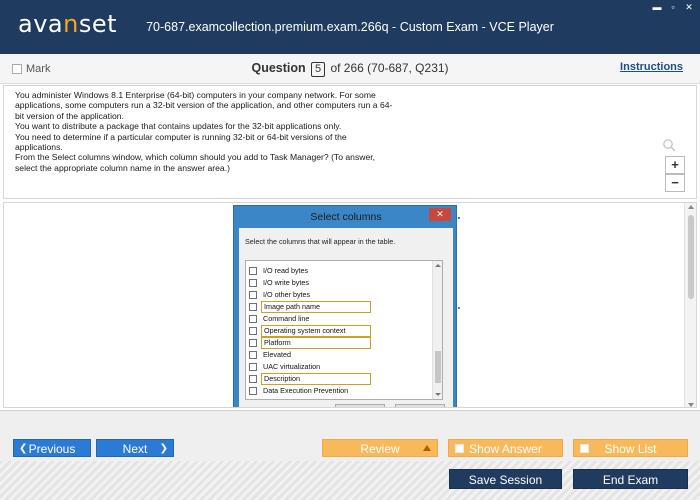 This screenshot has width=700, height=500. What do you see at coordinates (651, 67) in the screenshot?
I see `instructions-link: Instructions` at bounding box center [651, 67].